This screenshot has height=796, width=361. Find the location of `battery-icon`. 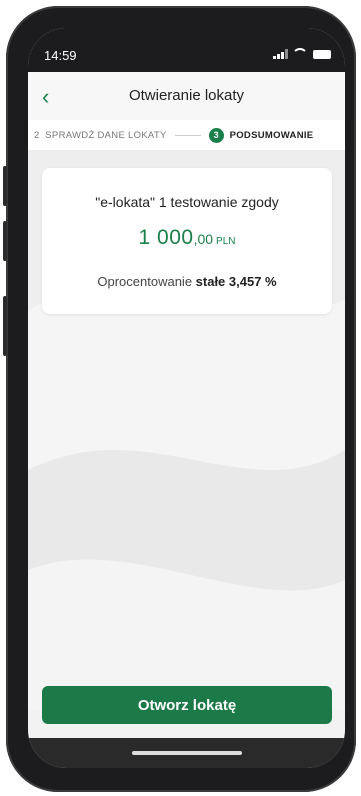

battery-icon is located at coordinates (322, 54).